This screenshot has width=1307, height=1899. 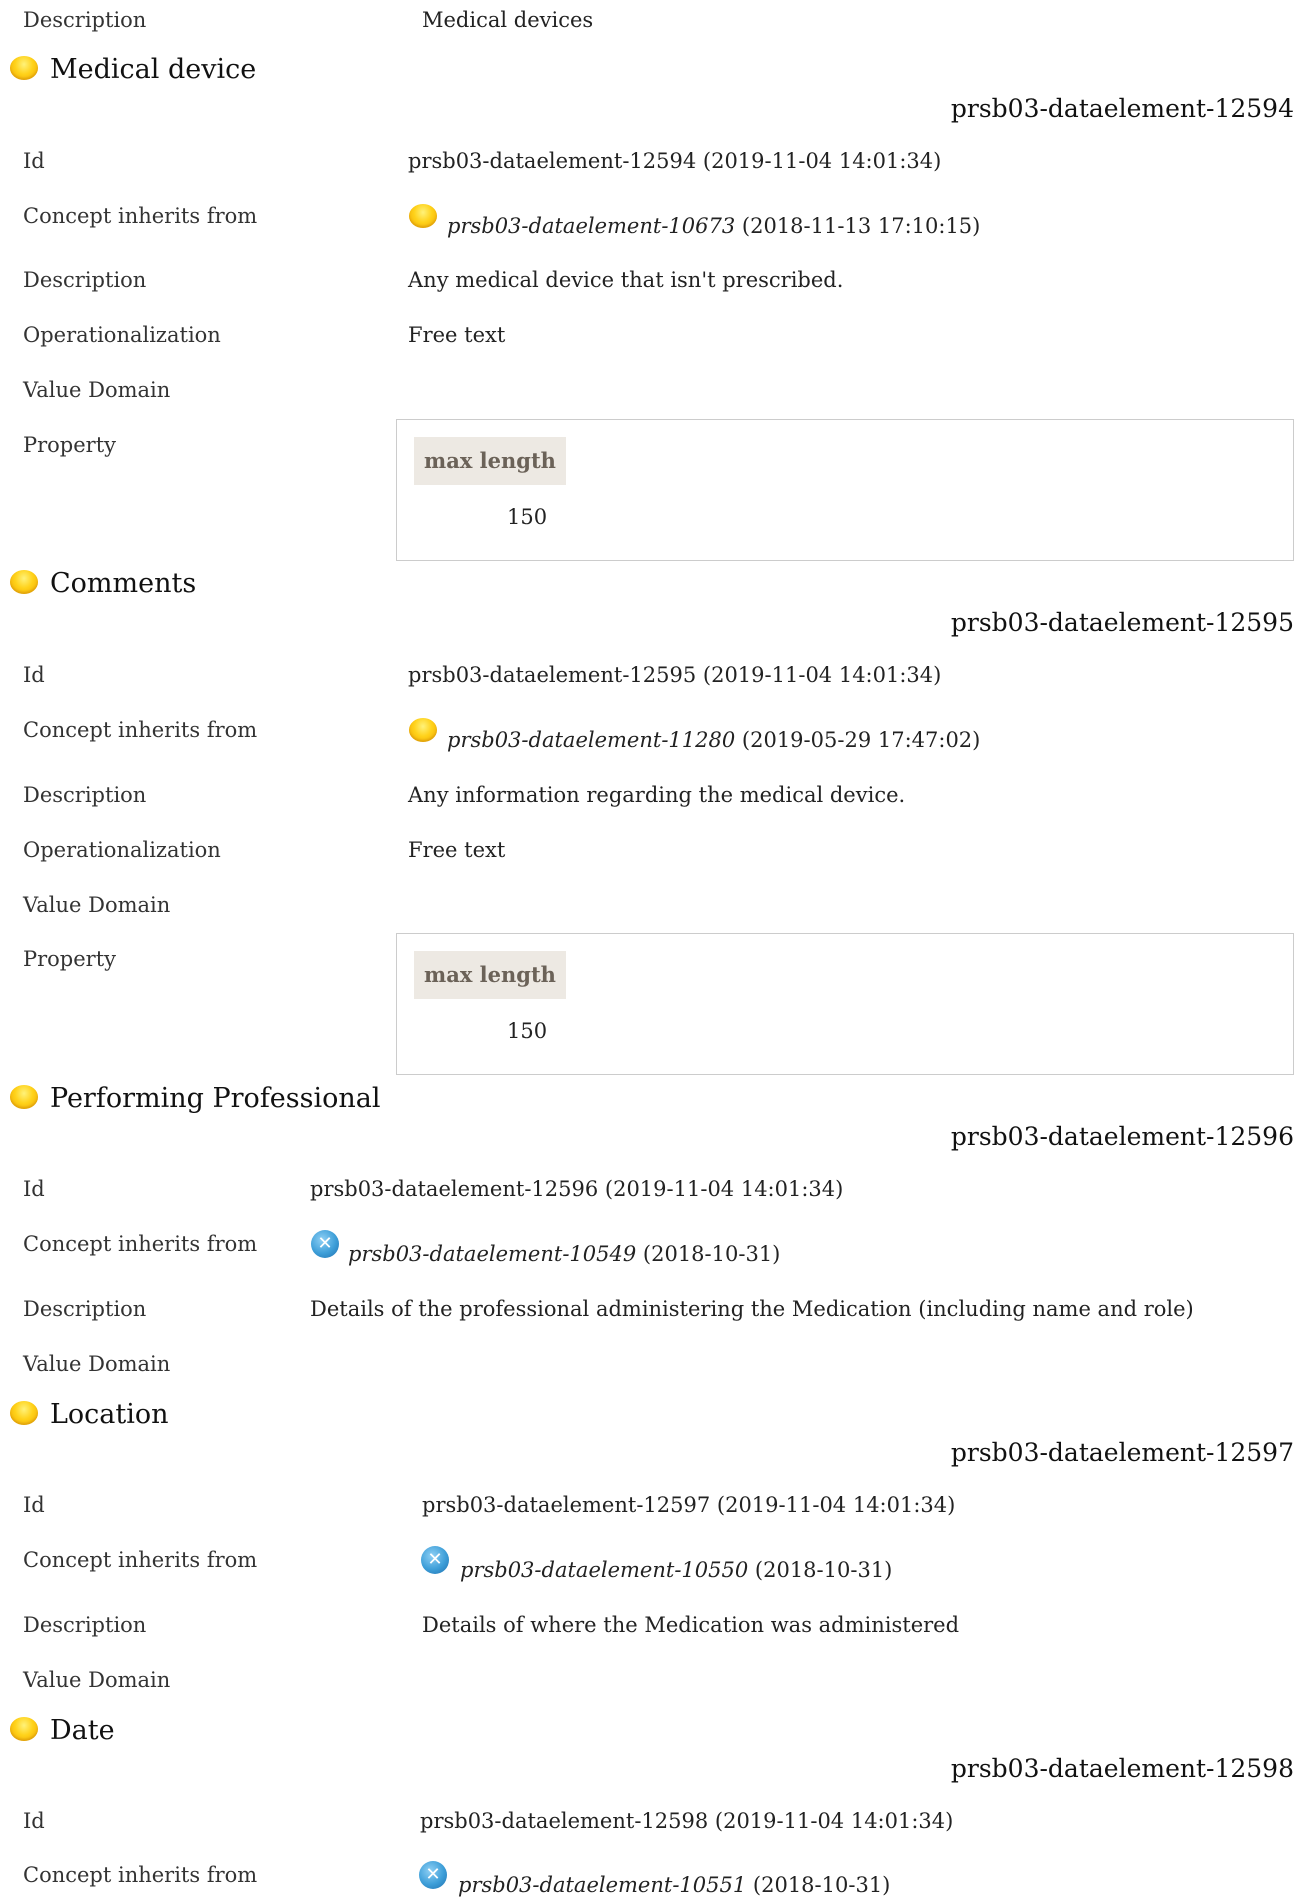 I want to click on inherits-date: (2018-11-13 17:10:15), so click(x=861, y=226).